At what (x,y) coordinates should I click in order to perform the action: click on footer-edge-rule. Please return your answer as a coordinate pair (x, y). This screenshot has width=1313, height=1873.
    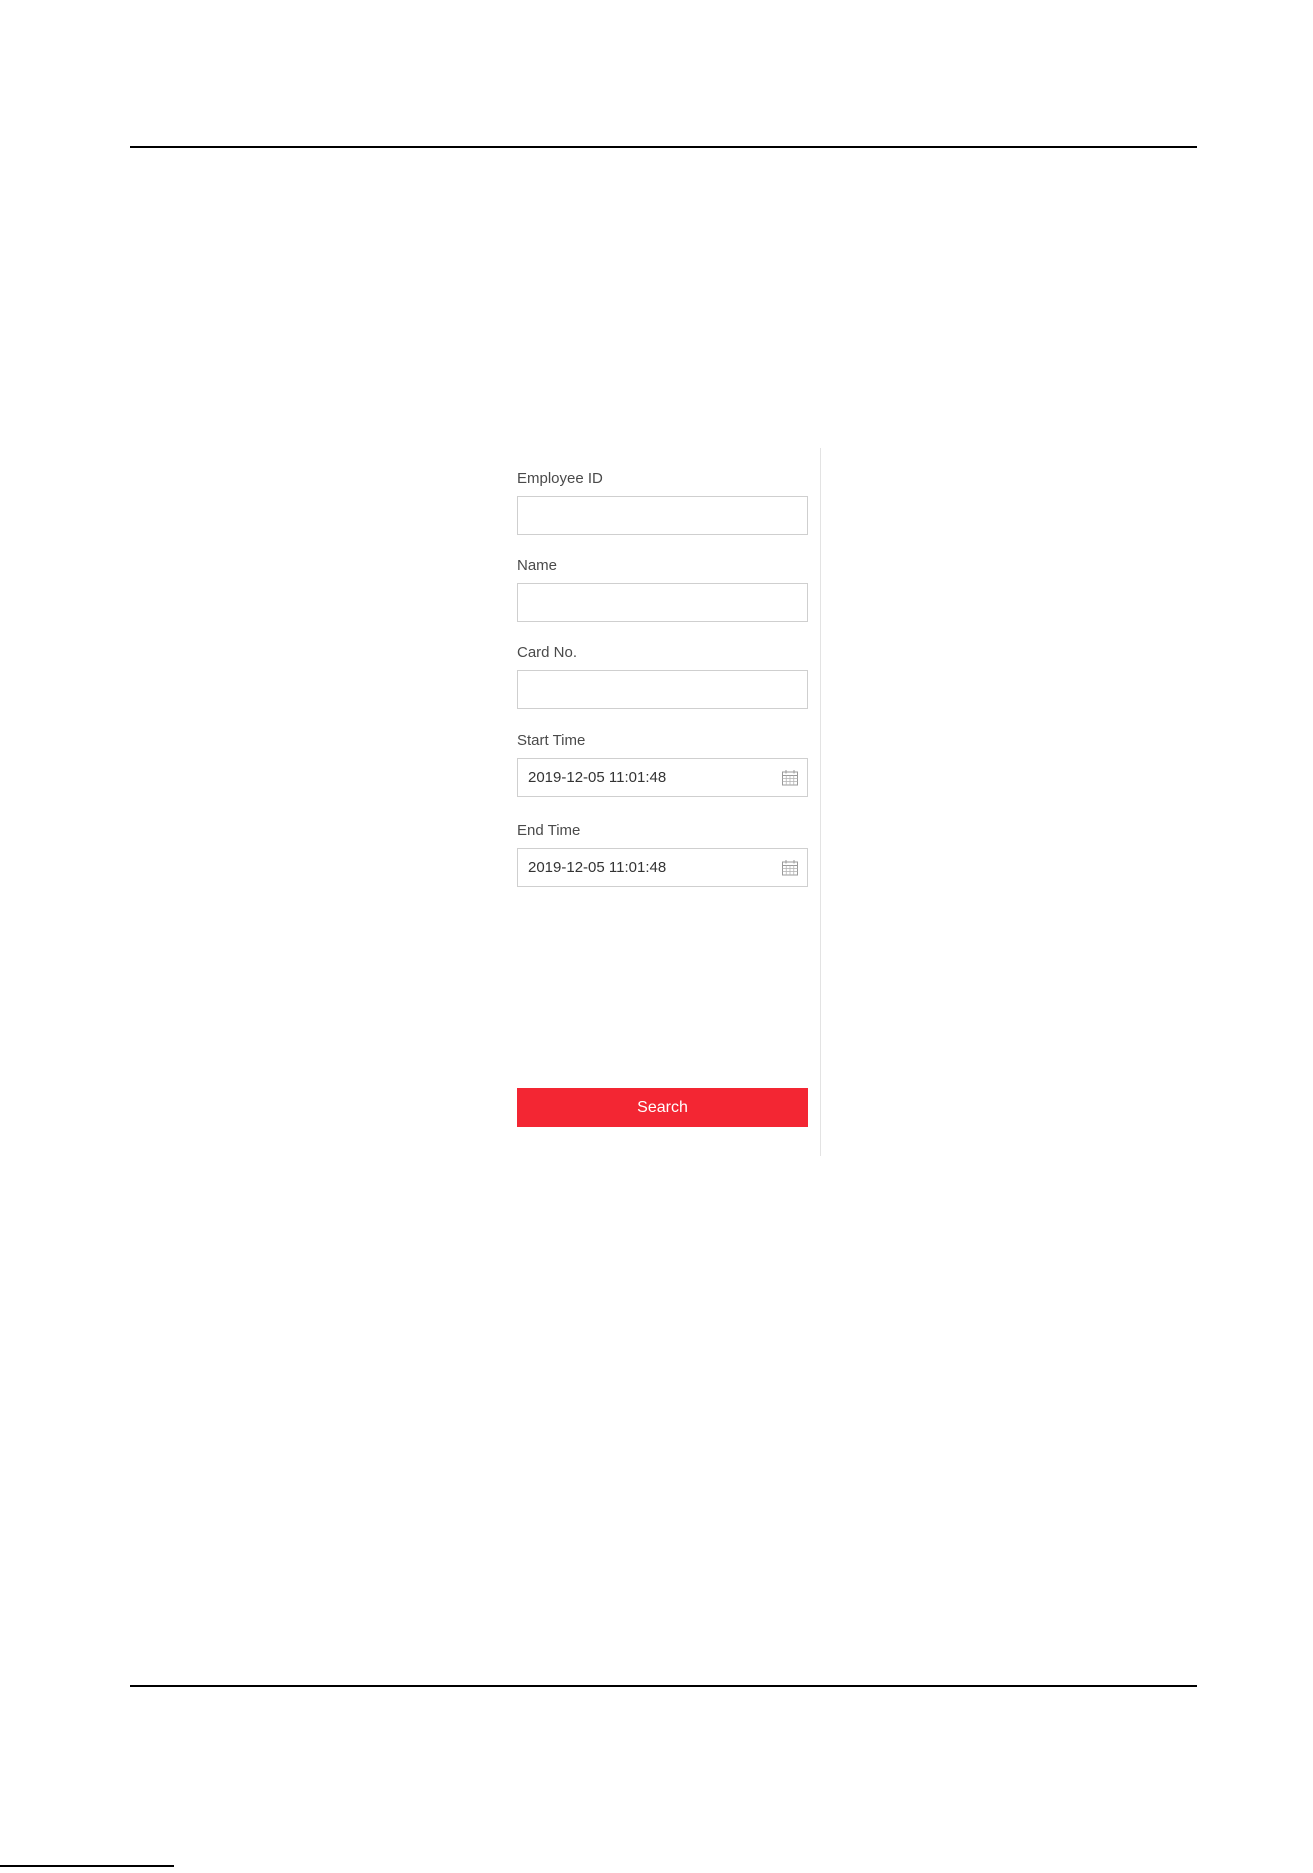
    Looking at the image, I should click on (87, 1866).